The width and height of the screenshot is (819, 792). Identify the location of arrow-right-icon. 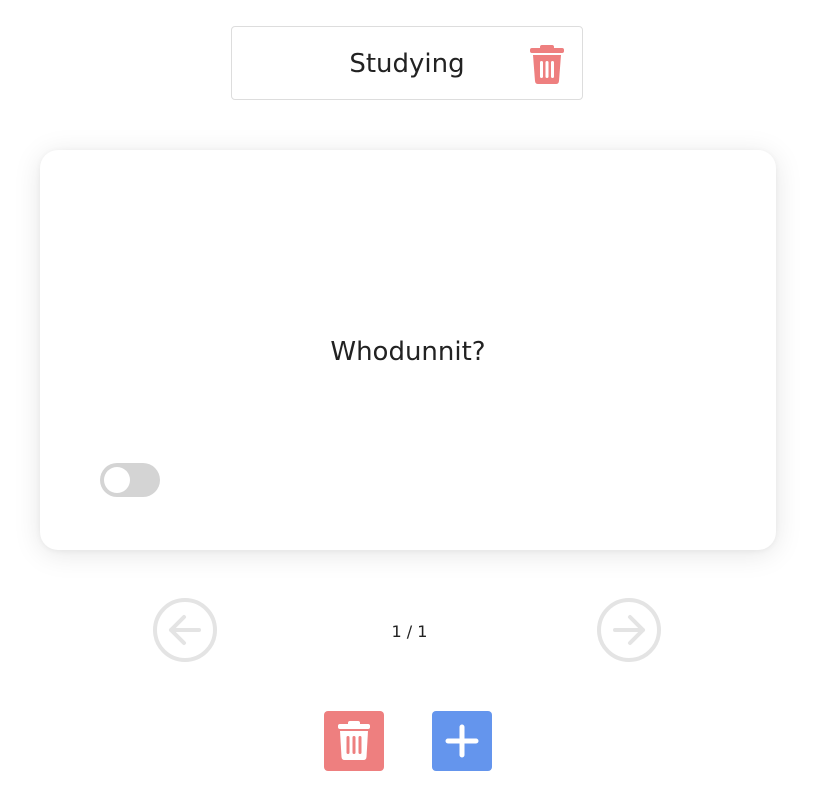
(629, 630).